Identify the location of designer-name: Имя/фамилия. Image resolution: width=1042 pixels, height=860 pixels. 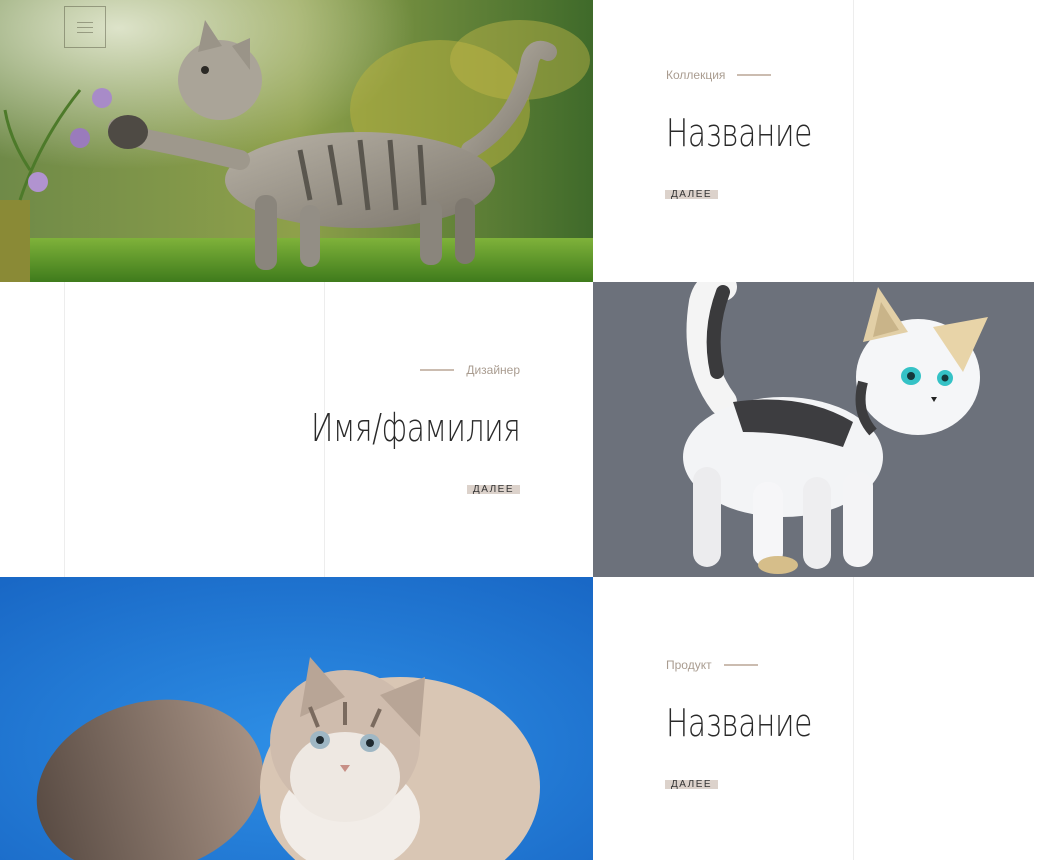
(415, 428).